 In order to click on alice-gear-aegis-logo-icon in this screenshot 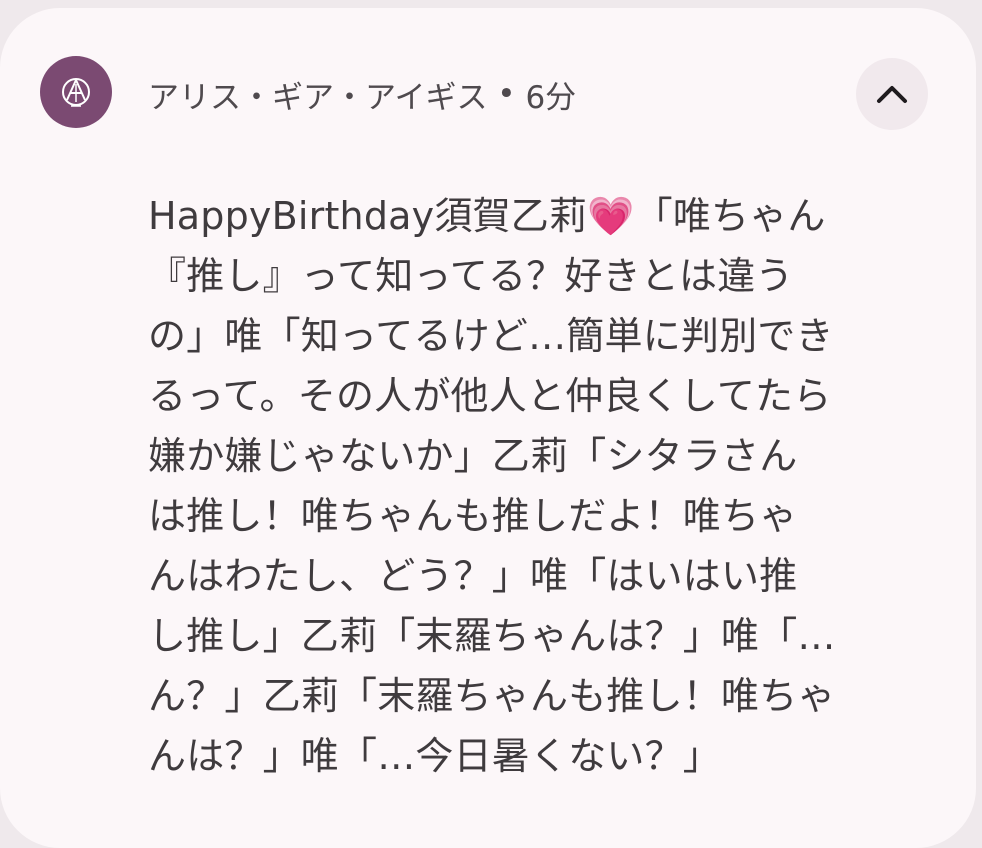, I will do `click(76, 92)`.